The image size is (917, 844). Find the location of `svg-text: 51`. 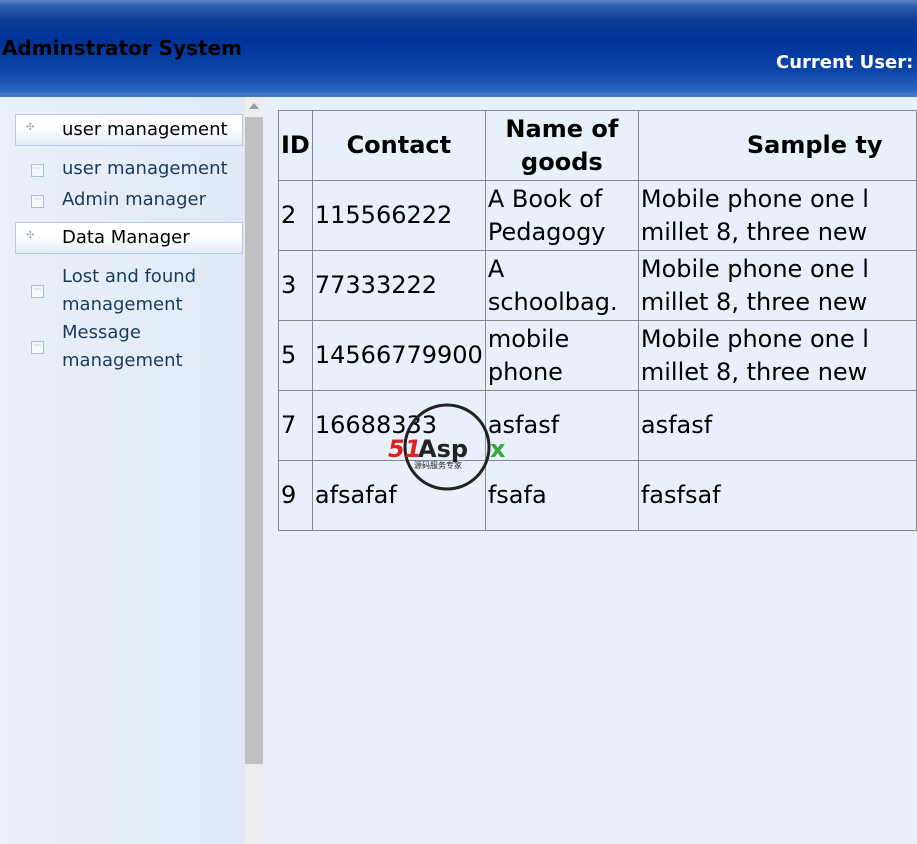

svg-text: 51 is located at coordinates (404, 449).